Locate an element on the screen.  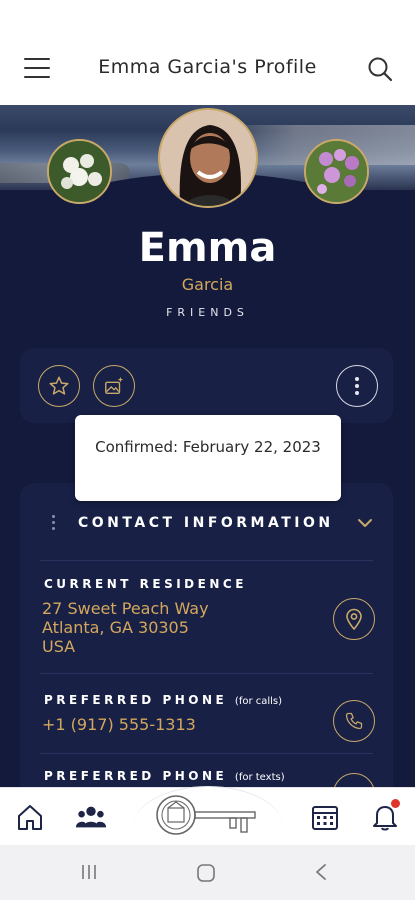
phone-calls-label: PREFERRED PHONE (for calls) is located at coordinates (163, 700).